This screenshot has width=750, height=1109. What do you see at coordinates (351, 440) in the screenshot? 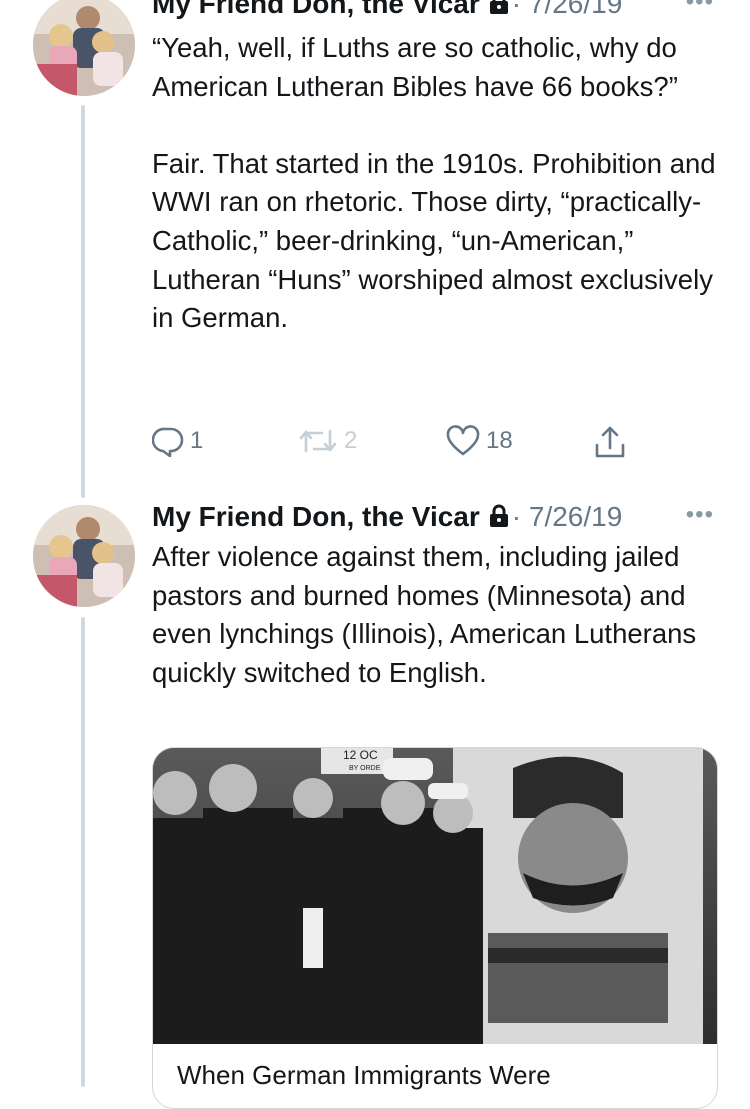
I see `retweet-count: 2` at bounding box center [351, 440].